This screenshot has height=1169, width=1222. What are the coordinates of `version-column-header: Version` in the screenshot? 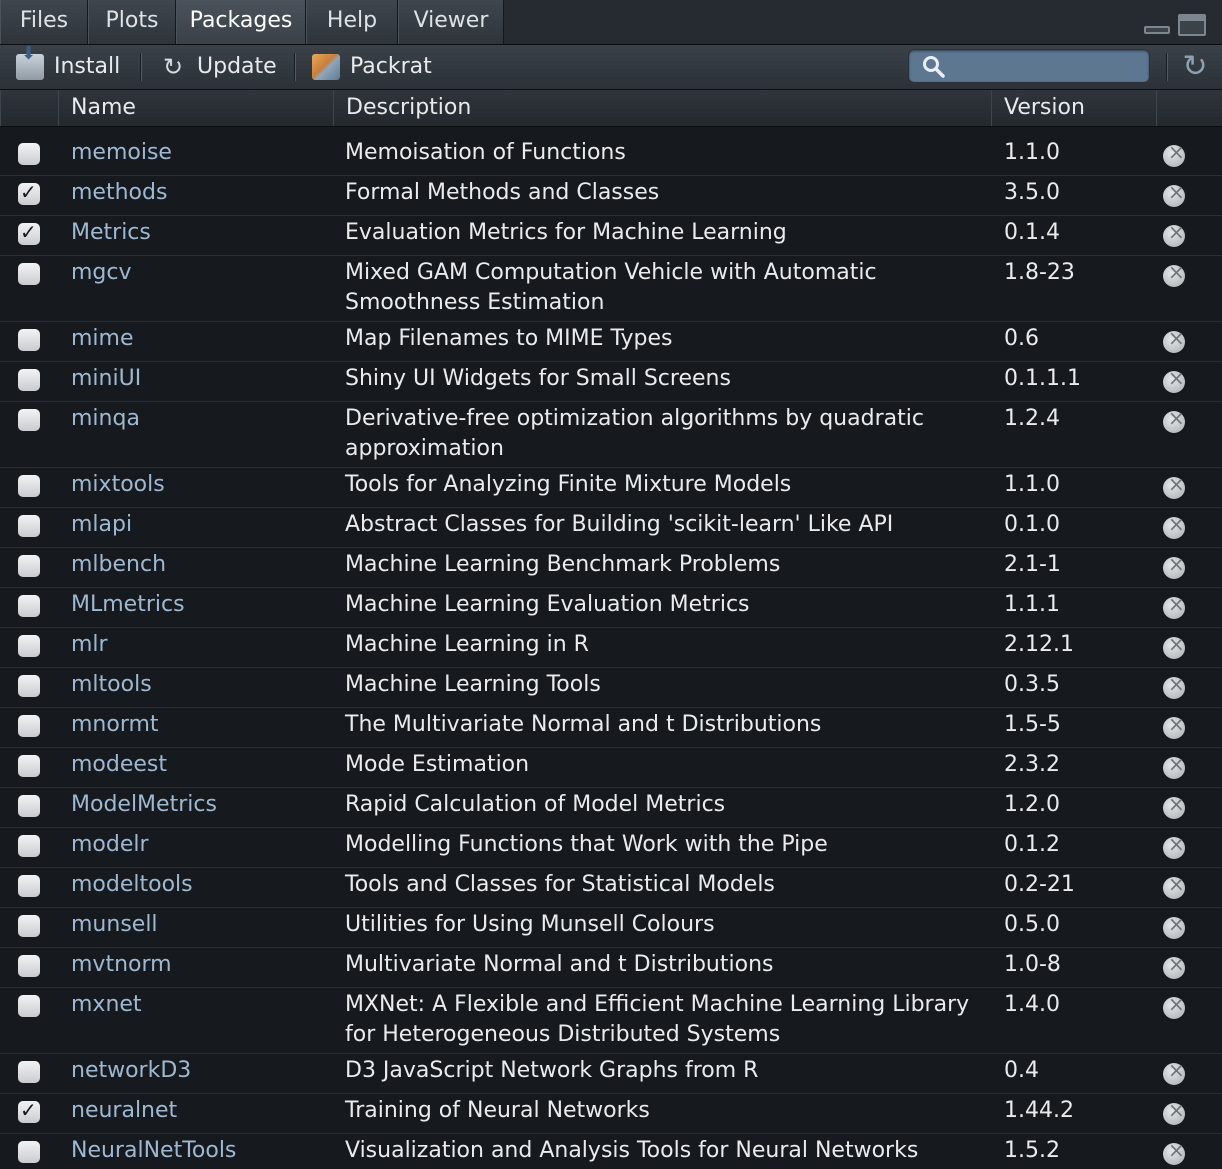 It's located at (1073, 108).